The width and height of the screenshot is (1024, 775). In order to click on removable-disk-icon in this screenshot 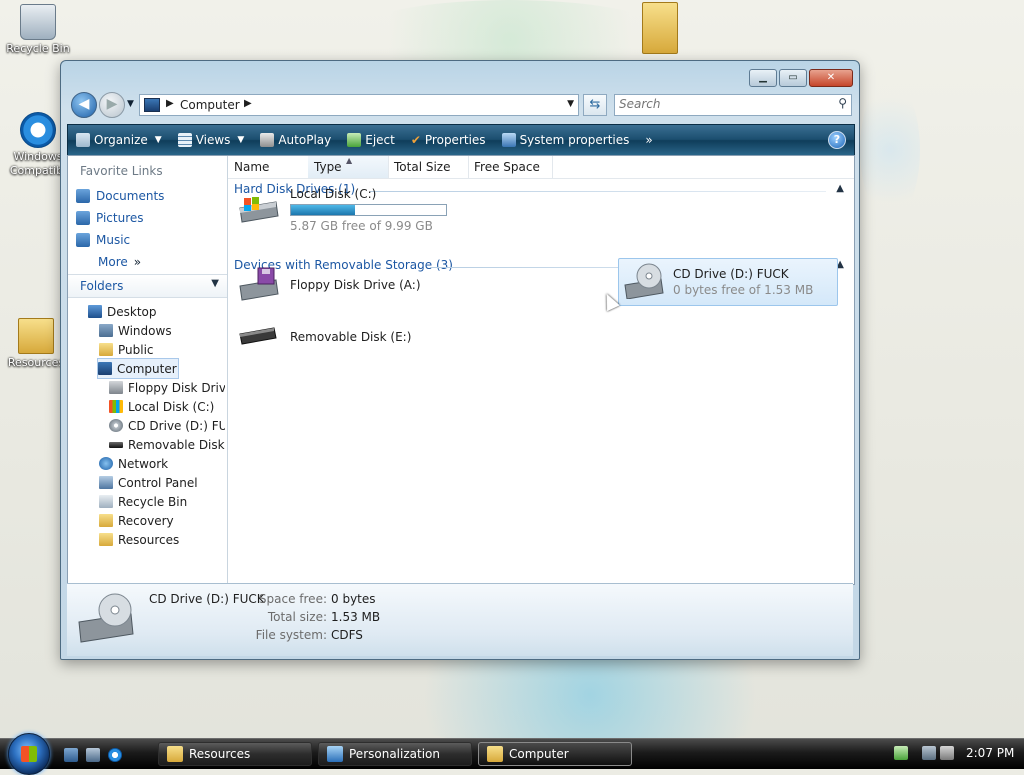, I will do `click(116, 444)`.